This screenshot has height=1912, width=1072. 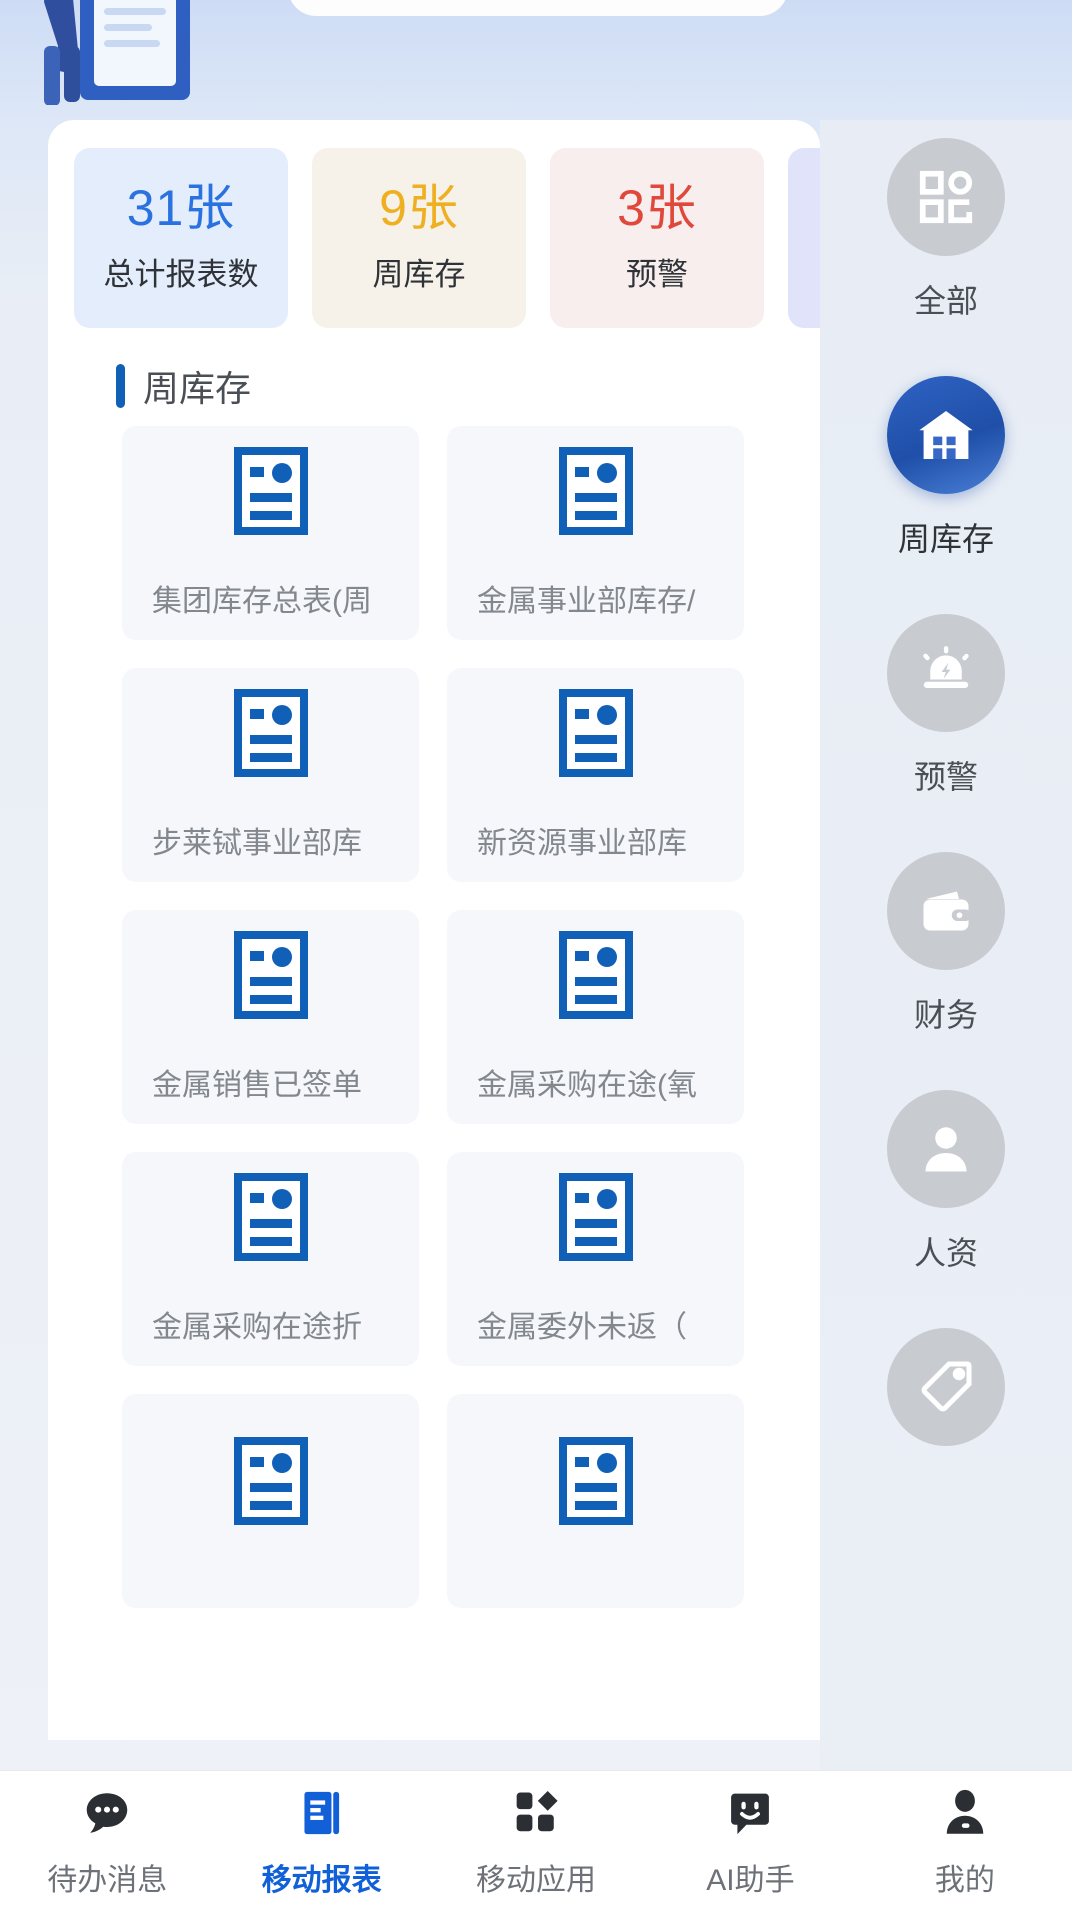 I want to click on tab-mobile-reports: 移动报表, so click(x=321, y=1841).